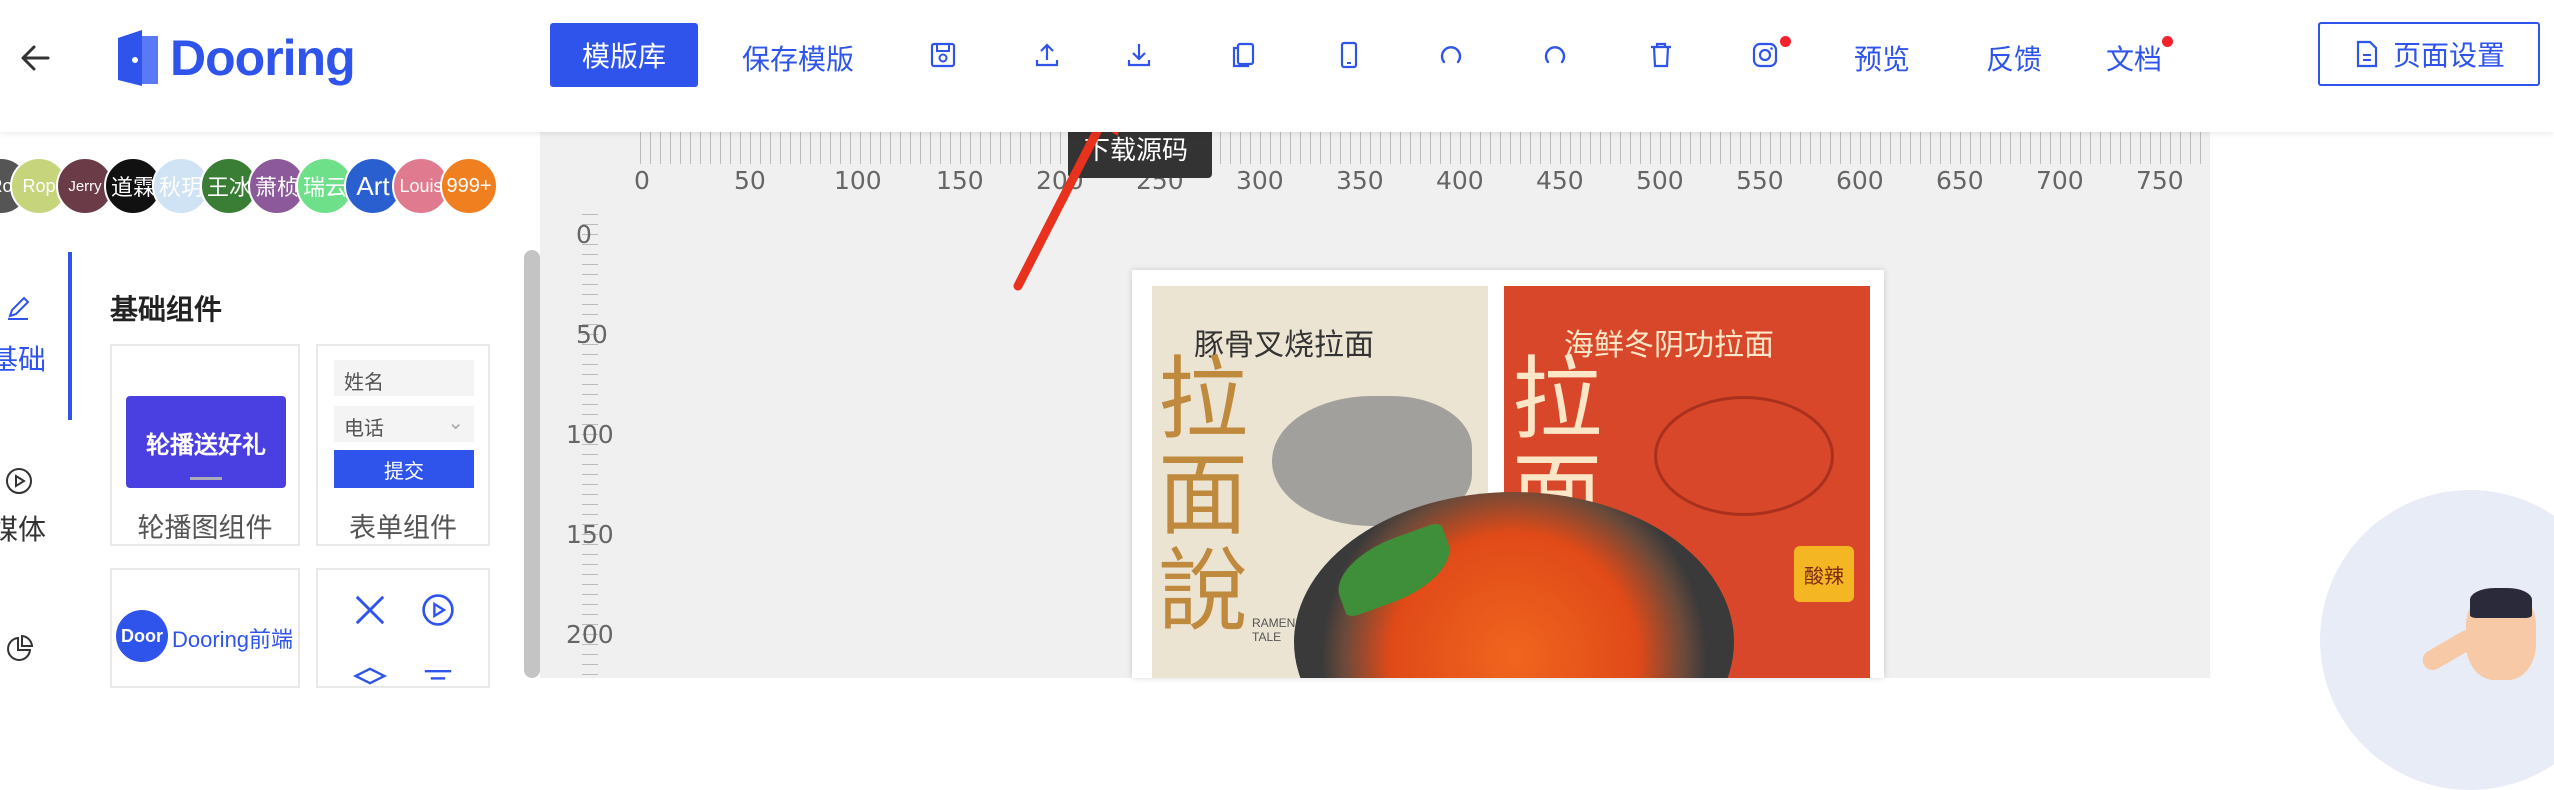  Describe the element at coordinates (1047, 55) in the screenshot. I see `upload-icon` at that location.